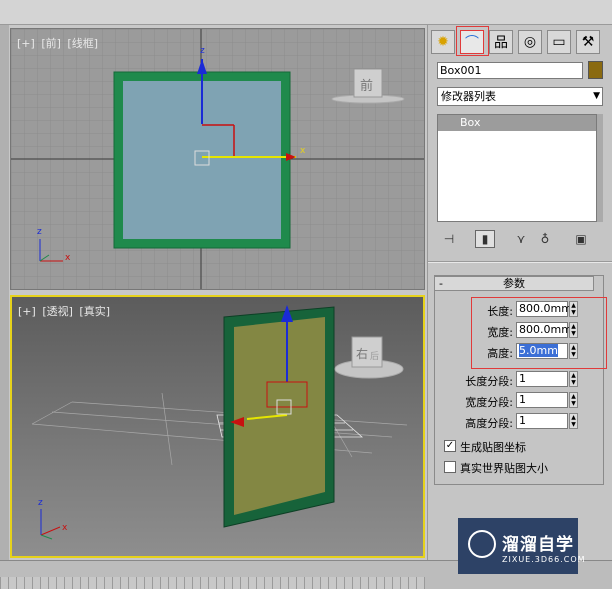  I want to click on modify-tab-highlight, so click(472, 41).